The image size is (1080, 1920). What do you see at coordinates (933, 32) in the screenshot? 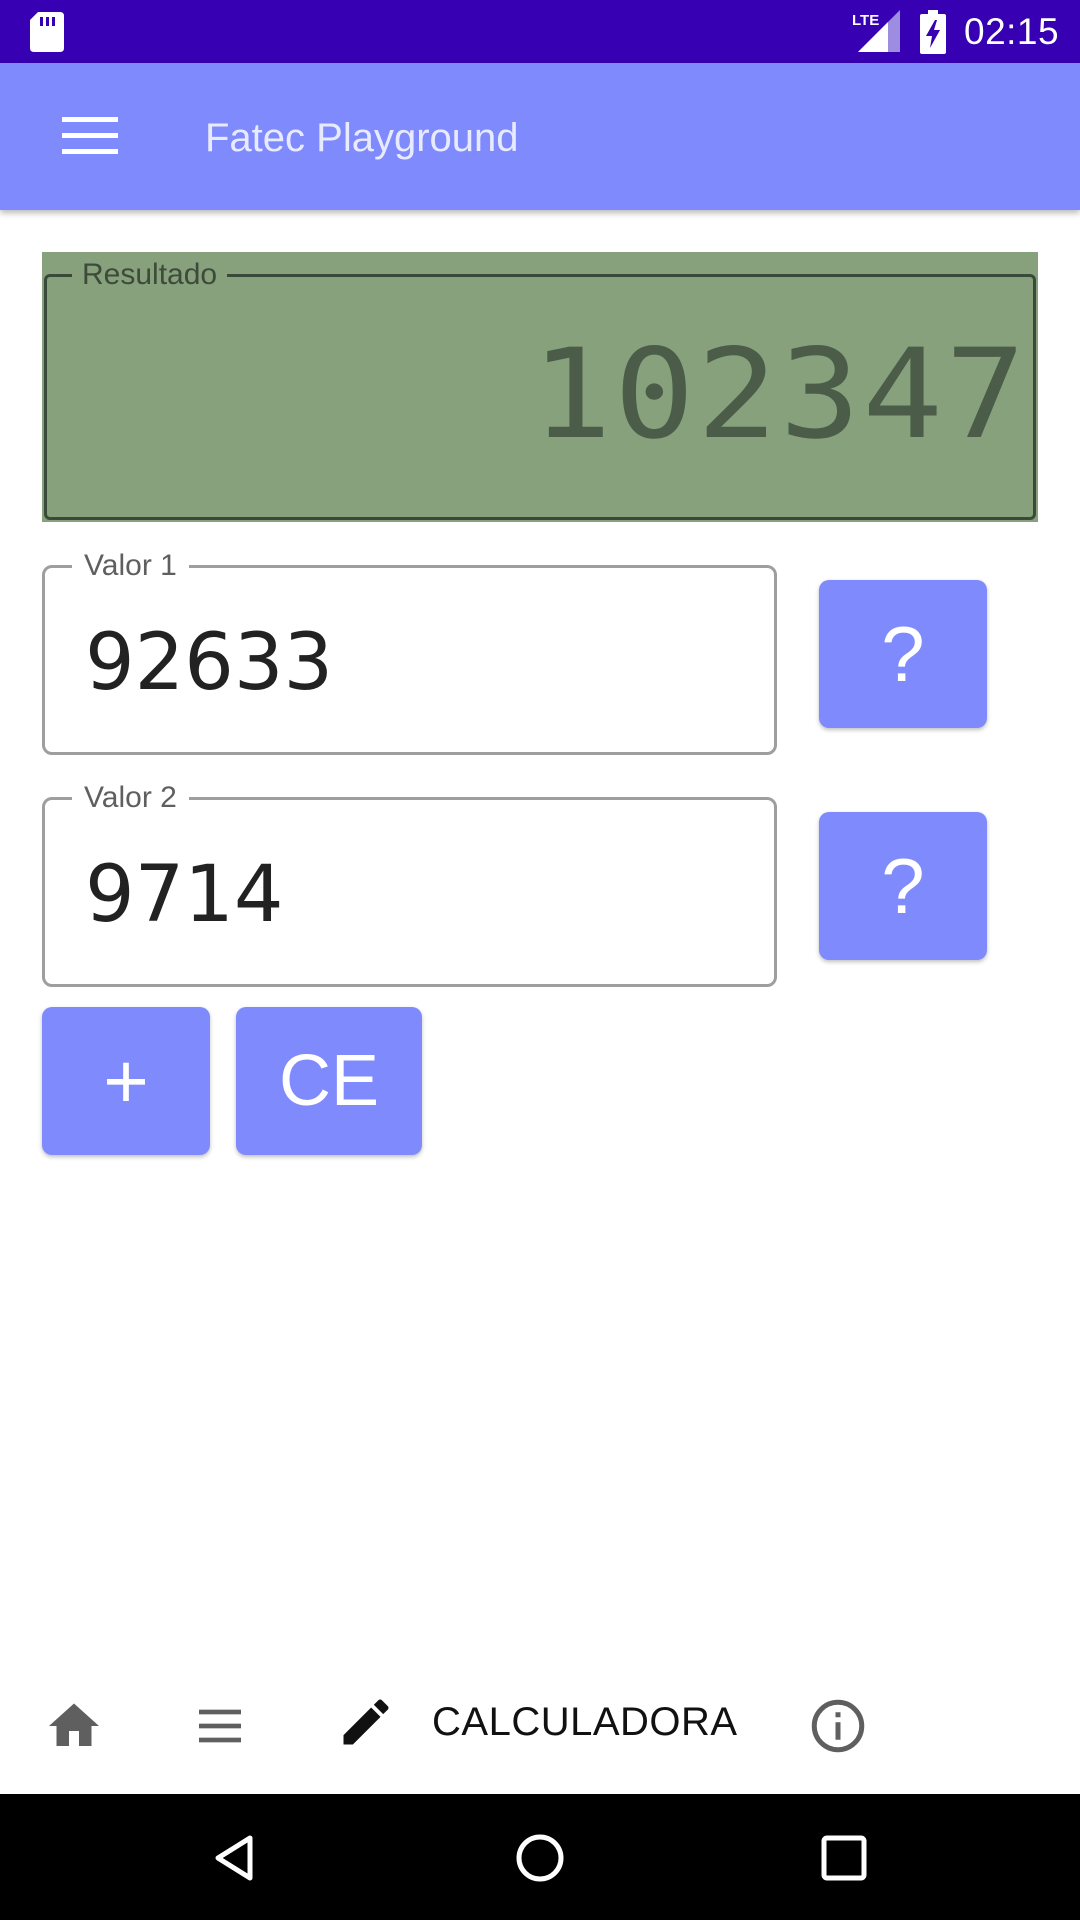
I see `battery-charging-icon` at bounding box center [933, 32].